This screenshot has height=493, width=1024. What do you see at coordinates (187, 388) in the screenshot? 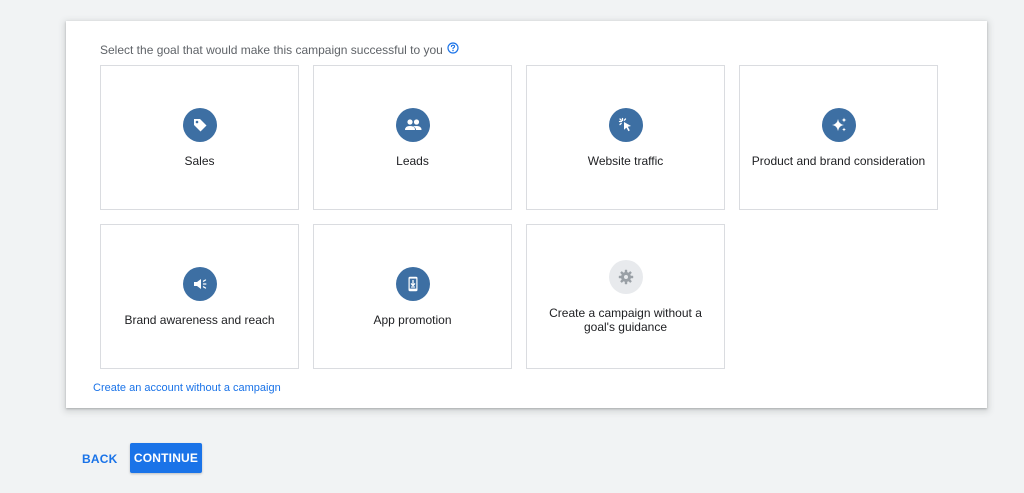
I see `create-account-without-campaign-link: Create an account without a campaign` at bounding box center [187, 388].